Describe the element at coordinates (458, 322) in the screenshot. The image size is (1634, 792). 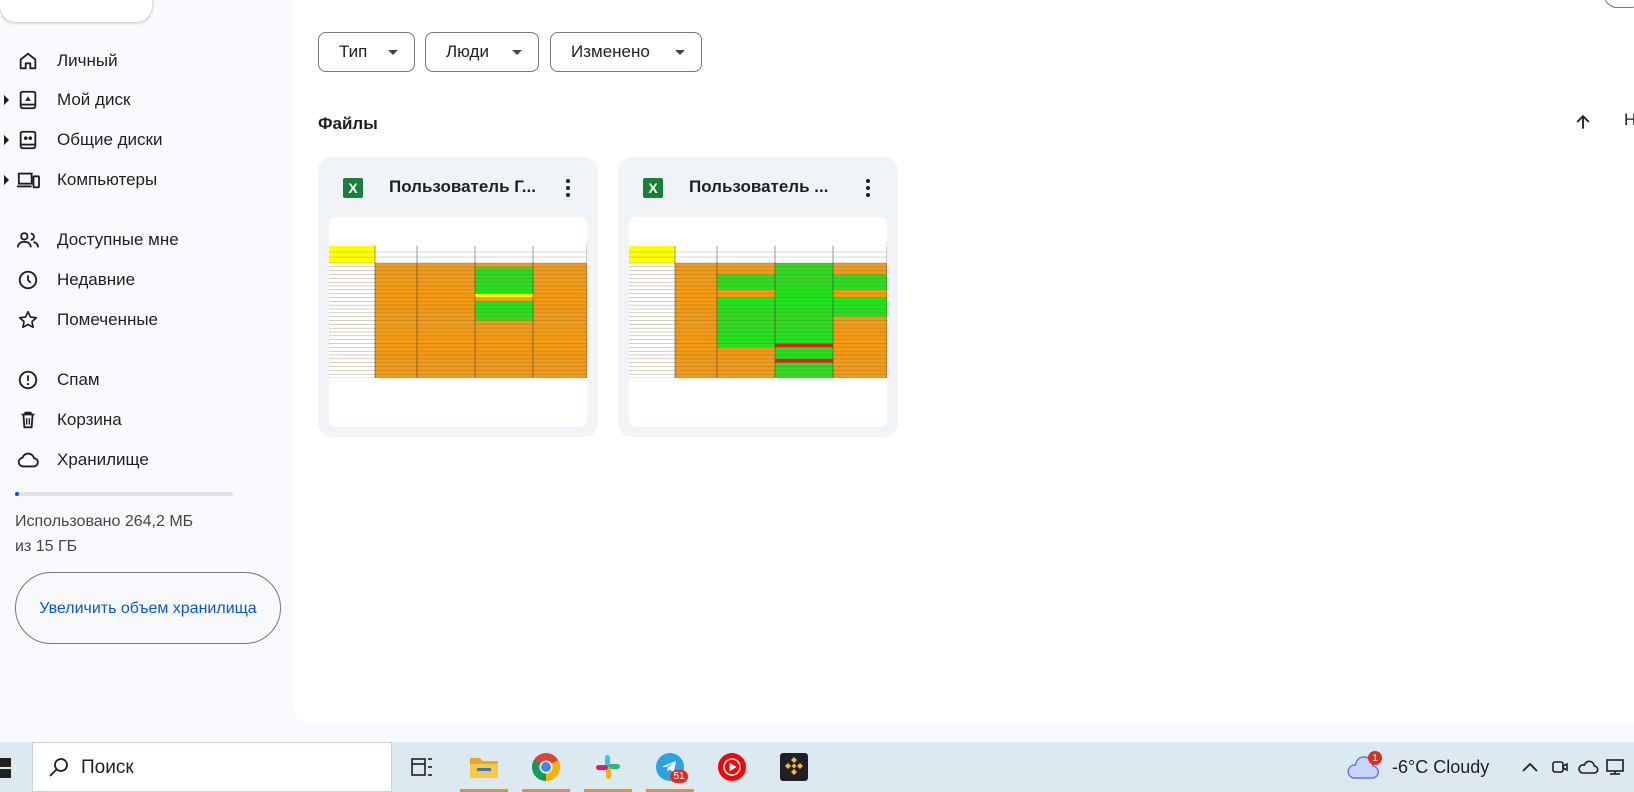
I see `file-thumbnail` at that location.